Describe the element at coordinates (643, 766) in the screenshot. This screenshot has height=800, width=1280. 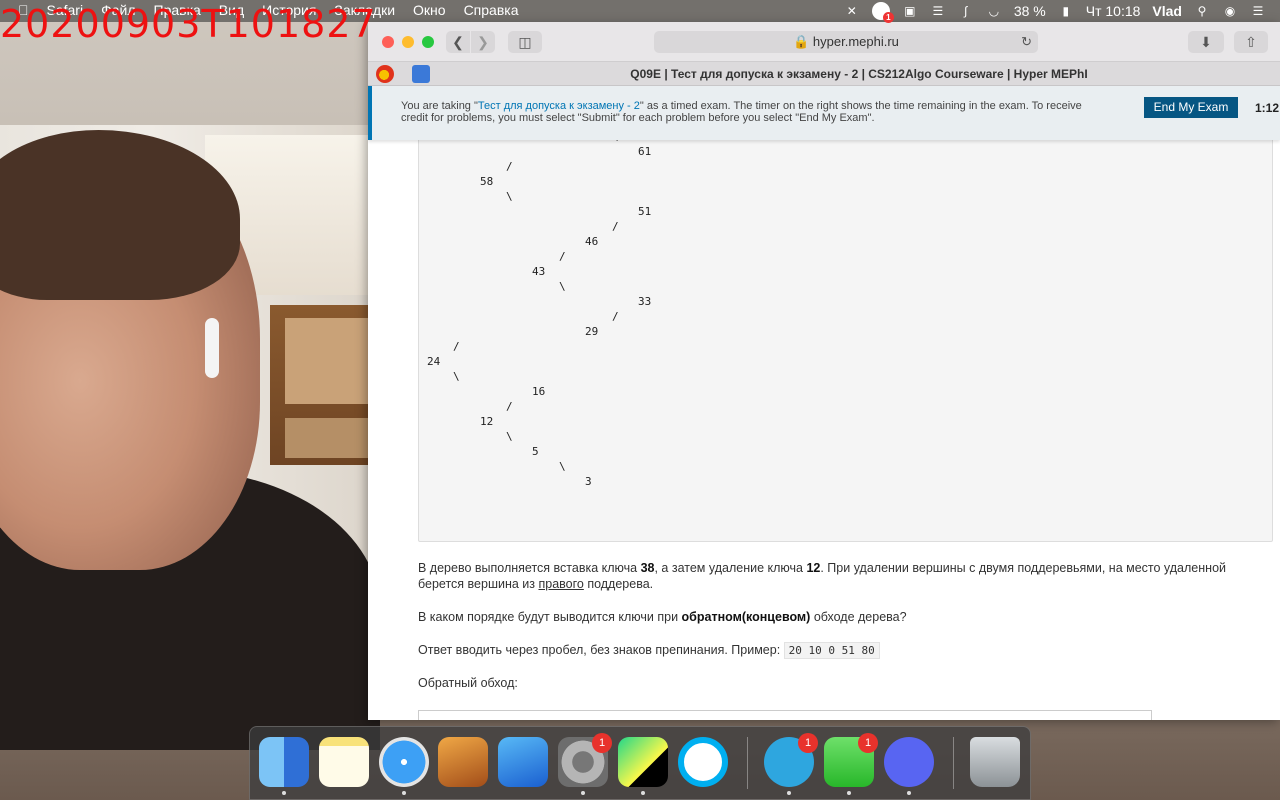
I see `pycharm-icon` at that location.